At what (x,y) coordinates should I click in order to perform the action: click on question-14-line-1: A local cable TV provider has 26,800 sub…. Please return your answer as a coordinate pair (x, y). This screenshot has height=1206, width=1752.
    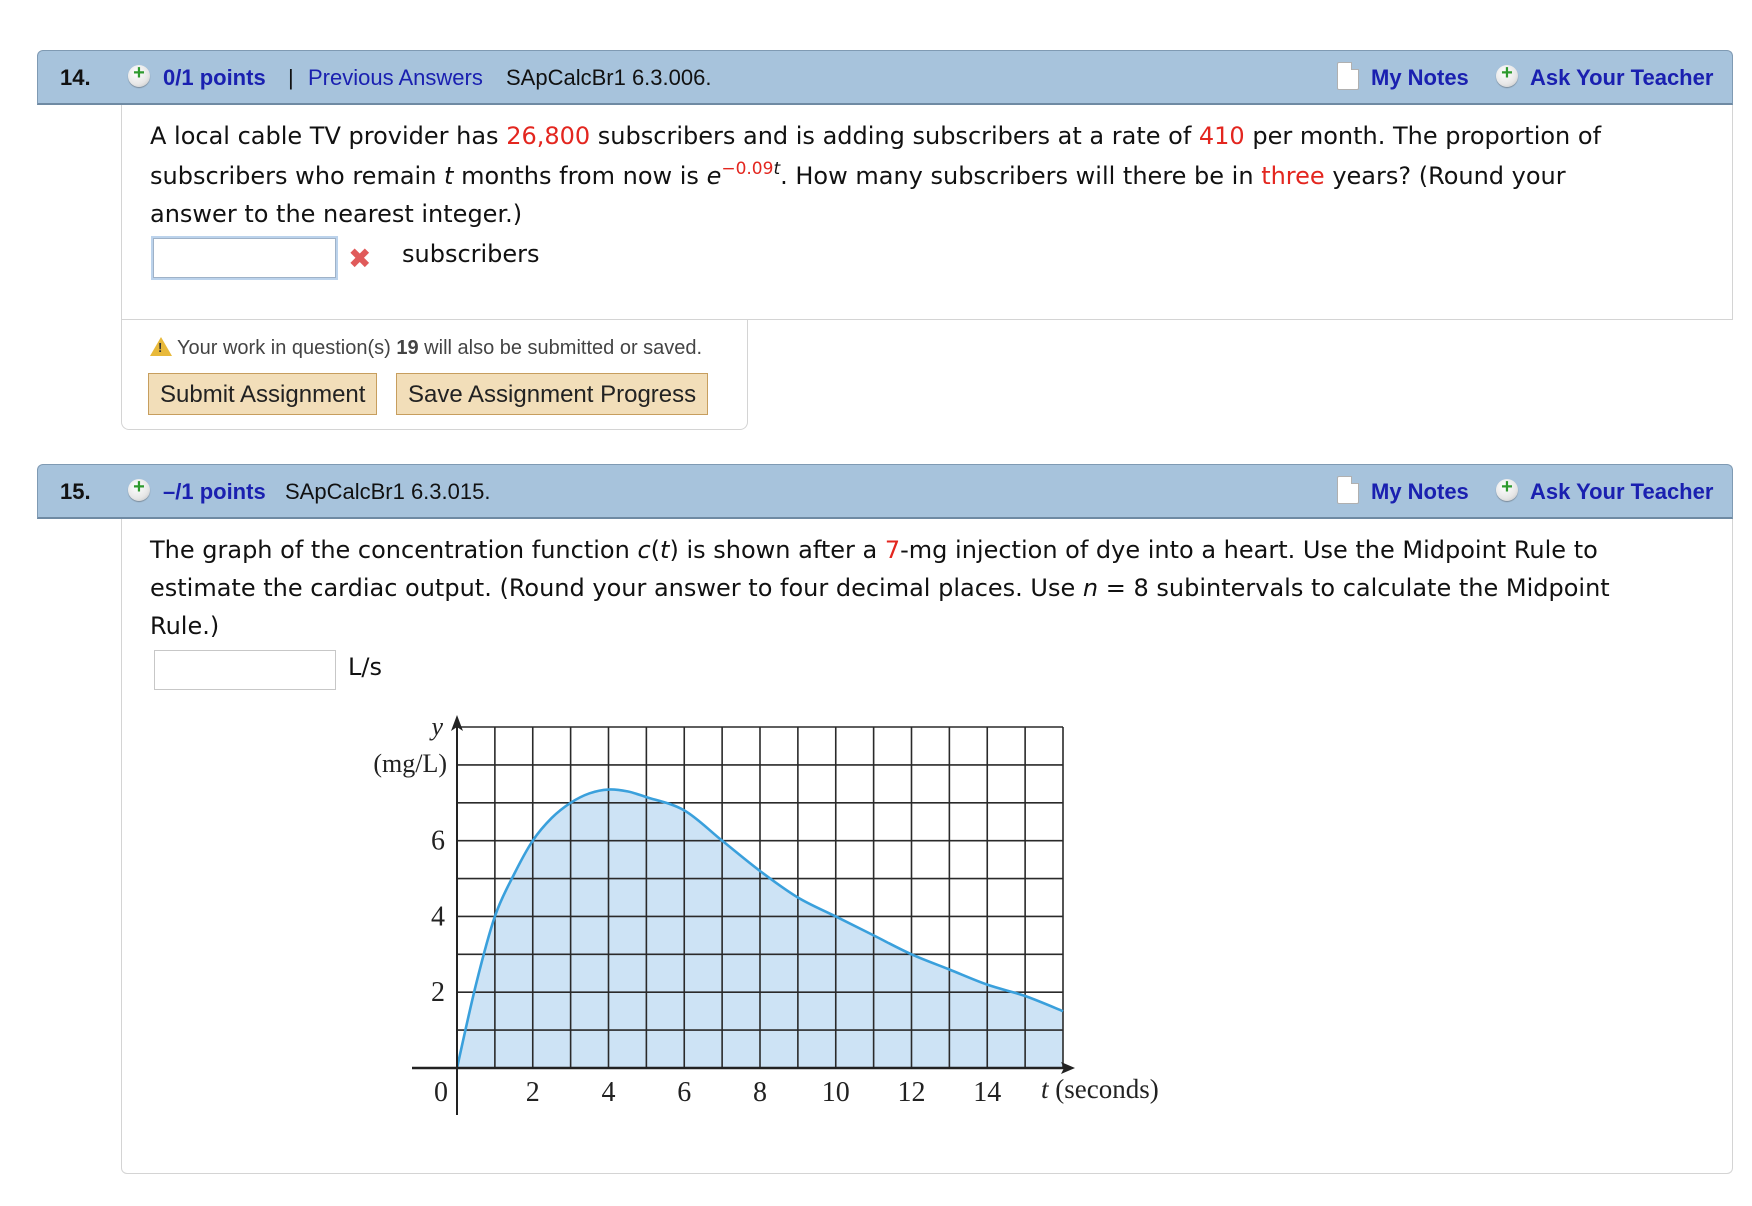
    Looking at the image, I should click on (875, 136).